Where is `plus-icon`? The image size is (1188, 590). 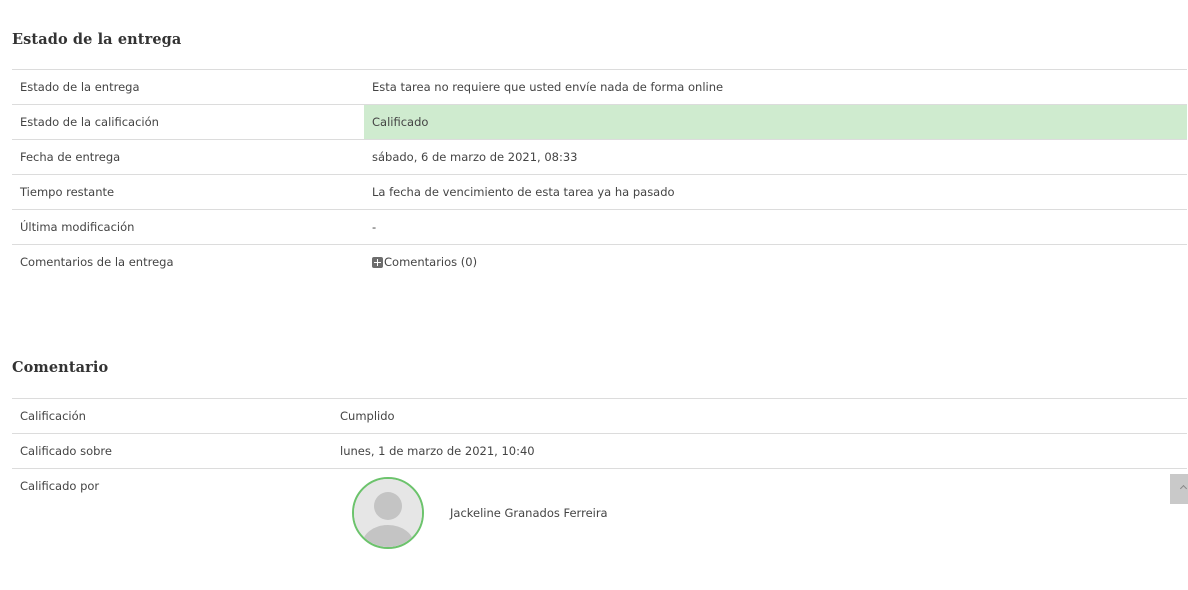
plus-icon is located at coordinates (377, 262).